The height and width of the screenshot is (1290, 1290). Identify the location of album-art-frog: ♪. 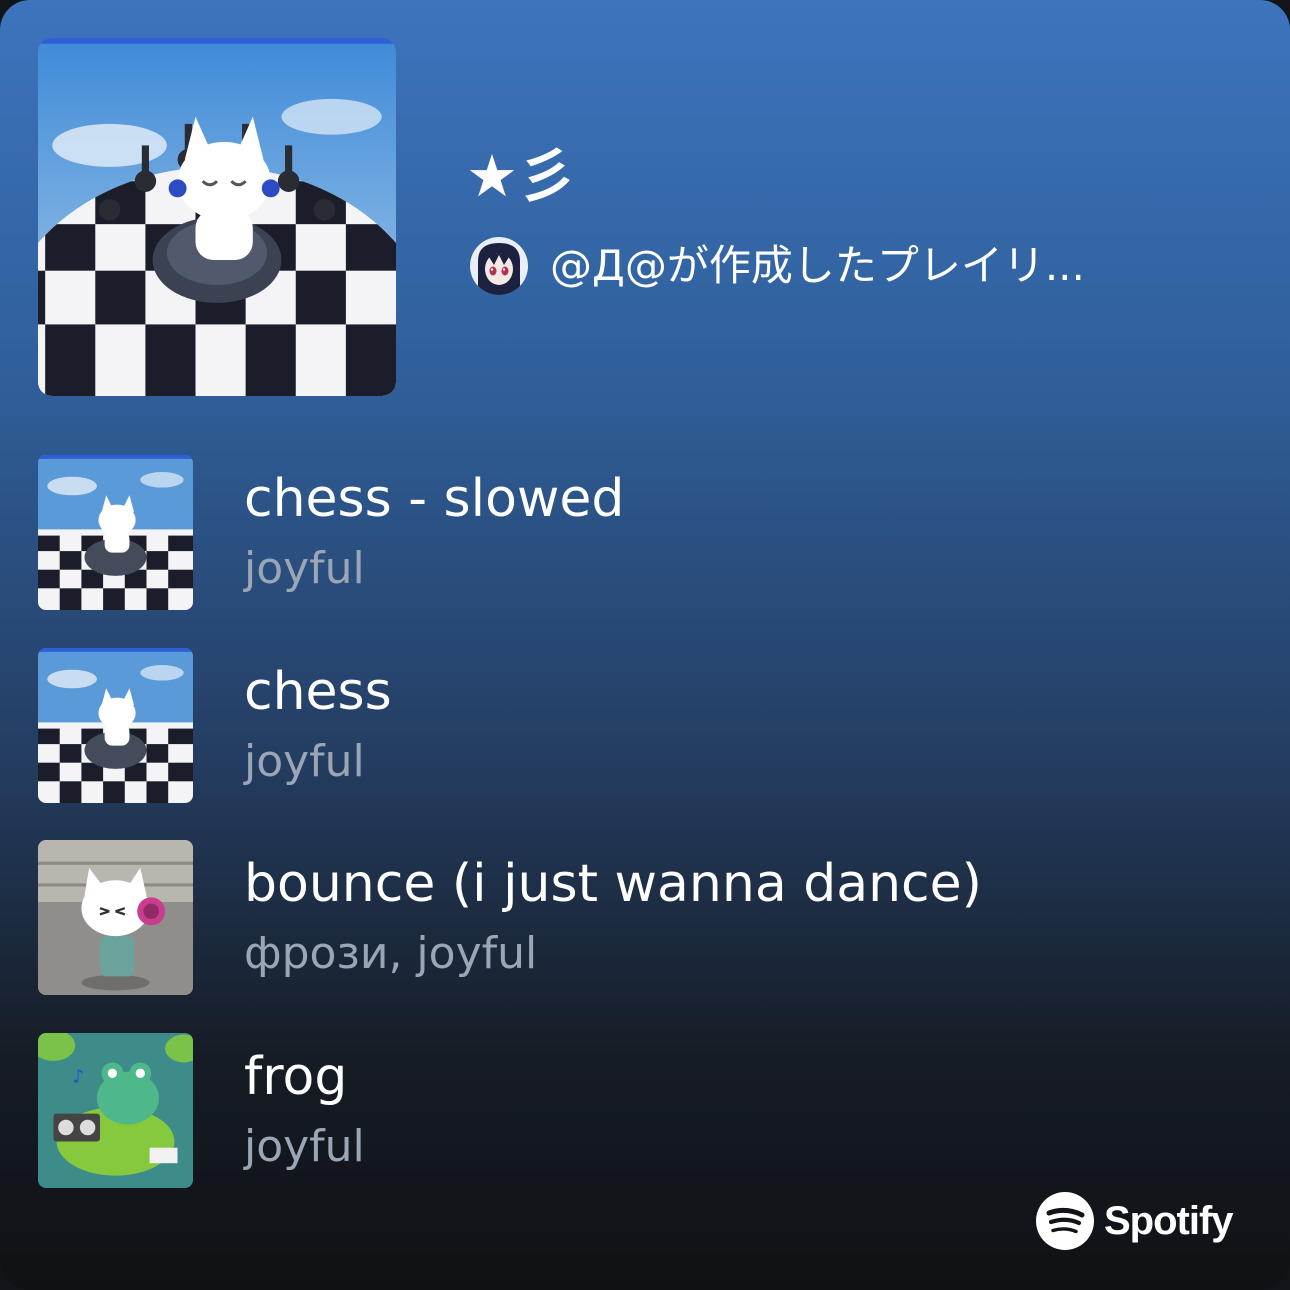
(115, 1110).